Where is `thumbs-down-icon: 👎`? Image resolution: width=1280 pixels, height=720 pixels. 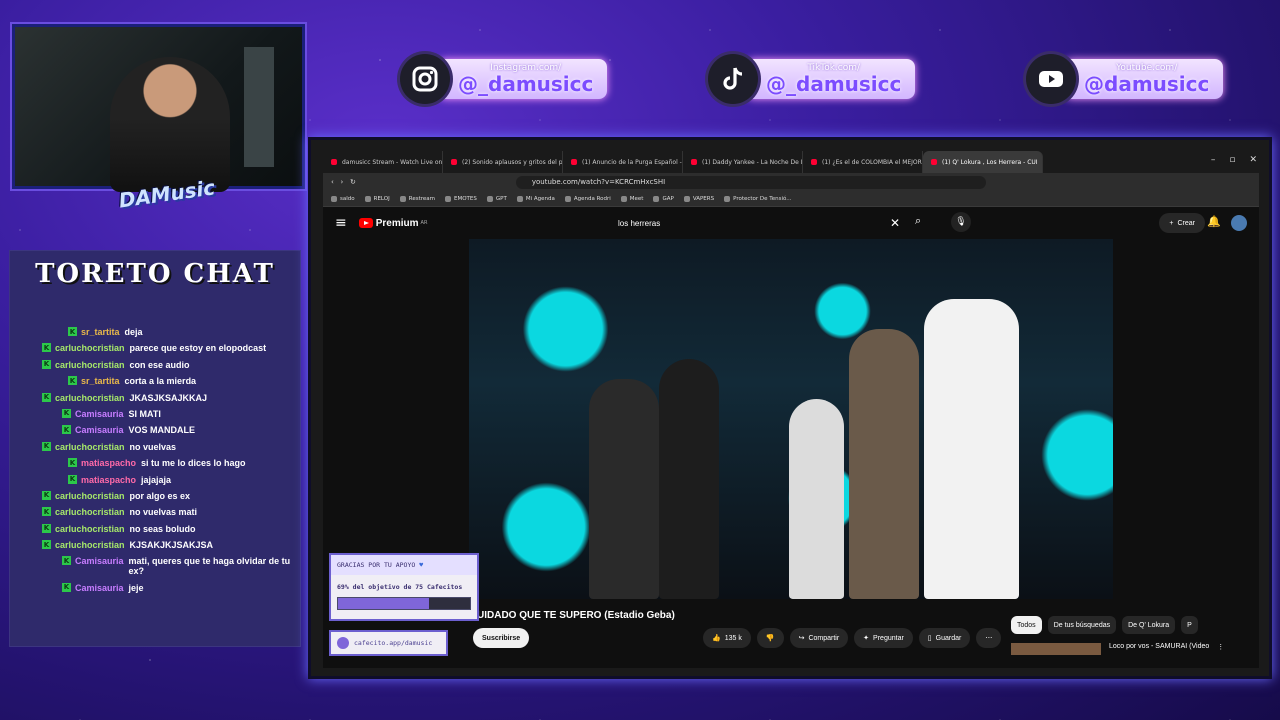 thumbs-down-icon: 👎 is located at coordinates (770, 638).